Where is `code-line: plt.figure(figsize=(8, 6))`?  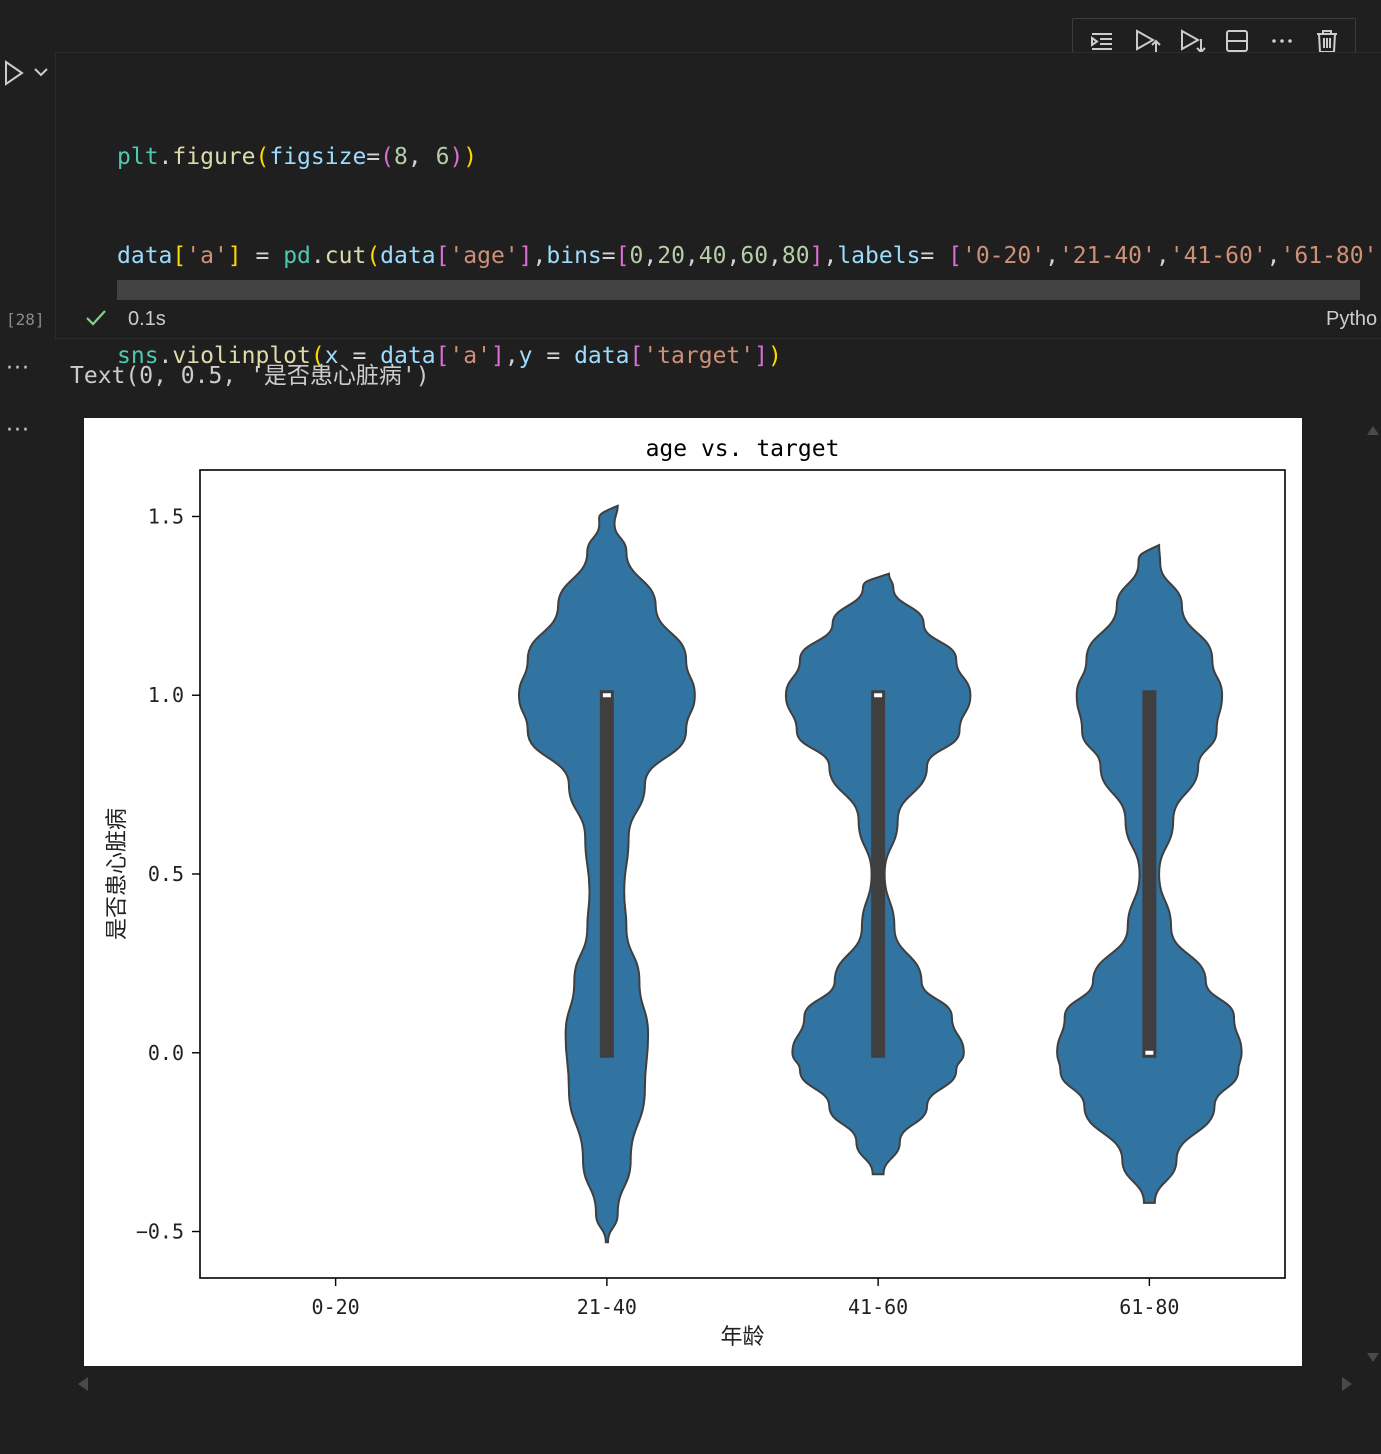 code-line: plt.figure(figsize=(8, 6)) is located at coordinates (297, 156).